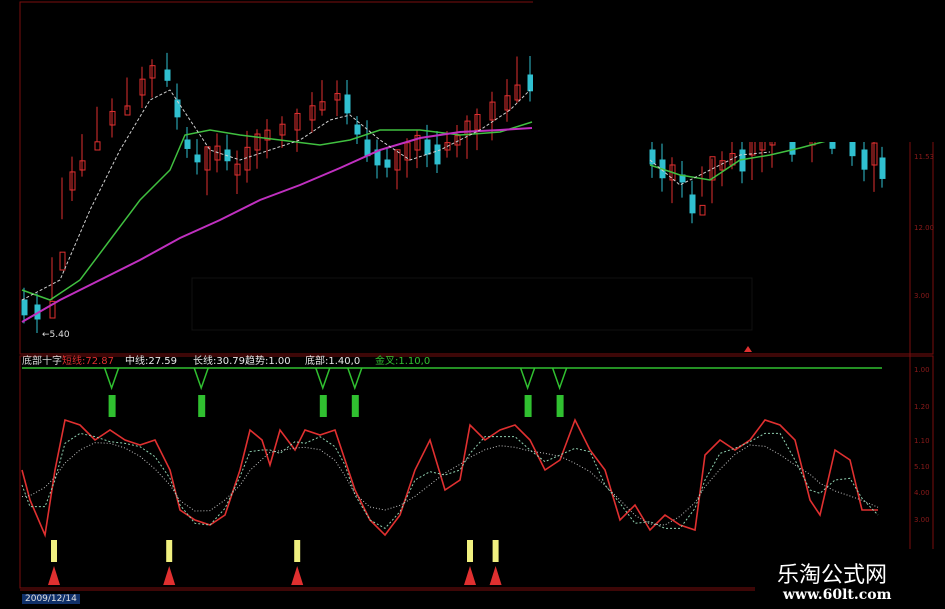 The width and height of the screenshot is (945, 609). I want to click on indicator-label-bottom: 底部:1.40,0, so click(333, 361).